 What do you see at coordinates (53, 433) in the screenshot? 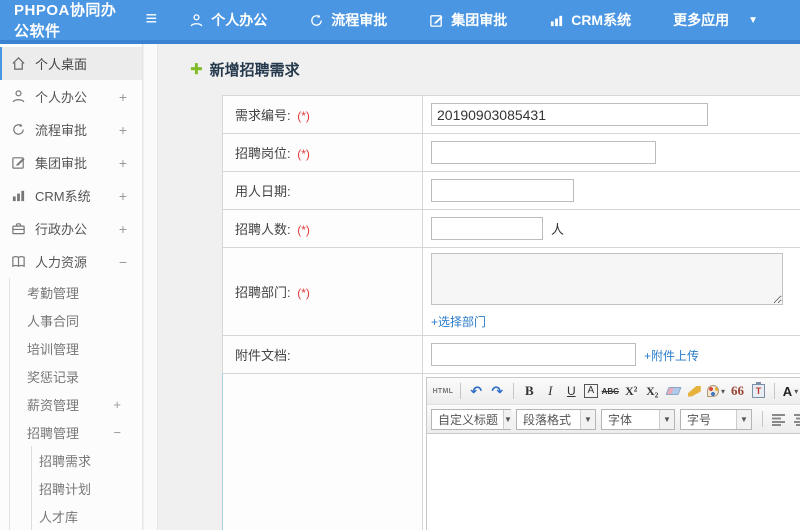
I see `sidebar-item-label: 招聘管理` at bounding box center [53, 433].